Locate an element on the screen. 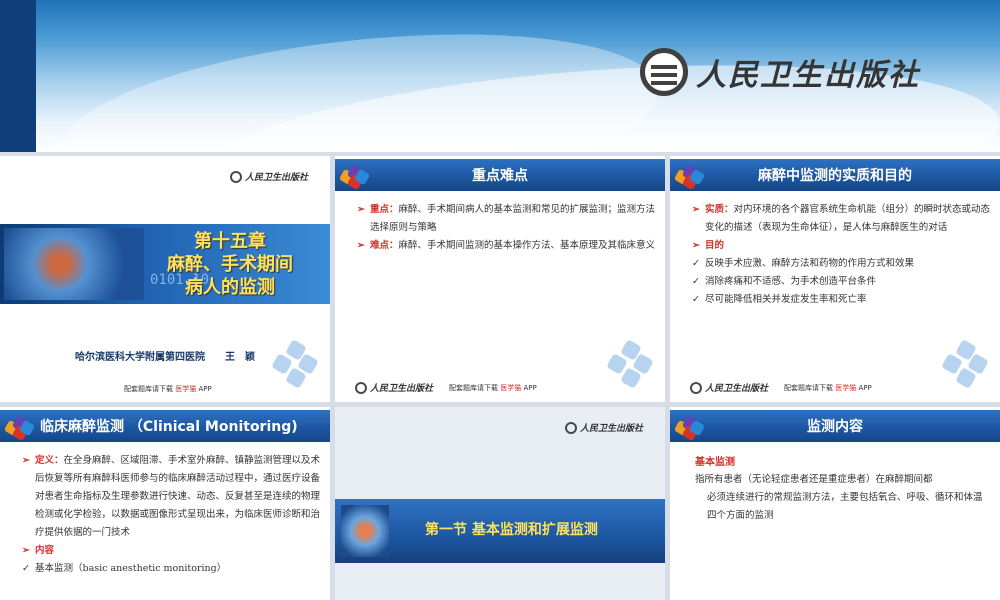 The width and height of the screenshot is (1000, 600). section-banner: 第一节 基本监测和扩展监测 is located at coordinates (500, 531).